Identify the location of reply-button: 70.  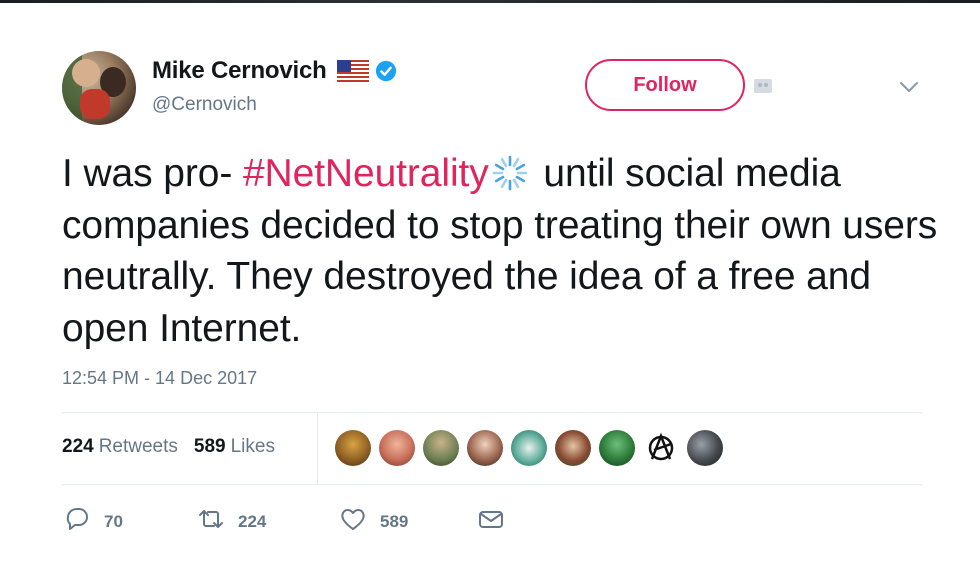
(108, 521).